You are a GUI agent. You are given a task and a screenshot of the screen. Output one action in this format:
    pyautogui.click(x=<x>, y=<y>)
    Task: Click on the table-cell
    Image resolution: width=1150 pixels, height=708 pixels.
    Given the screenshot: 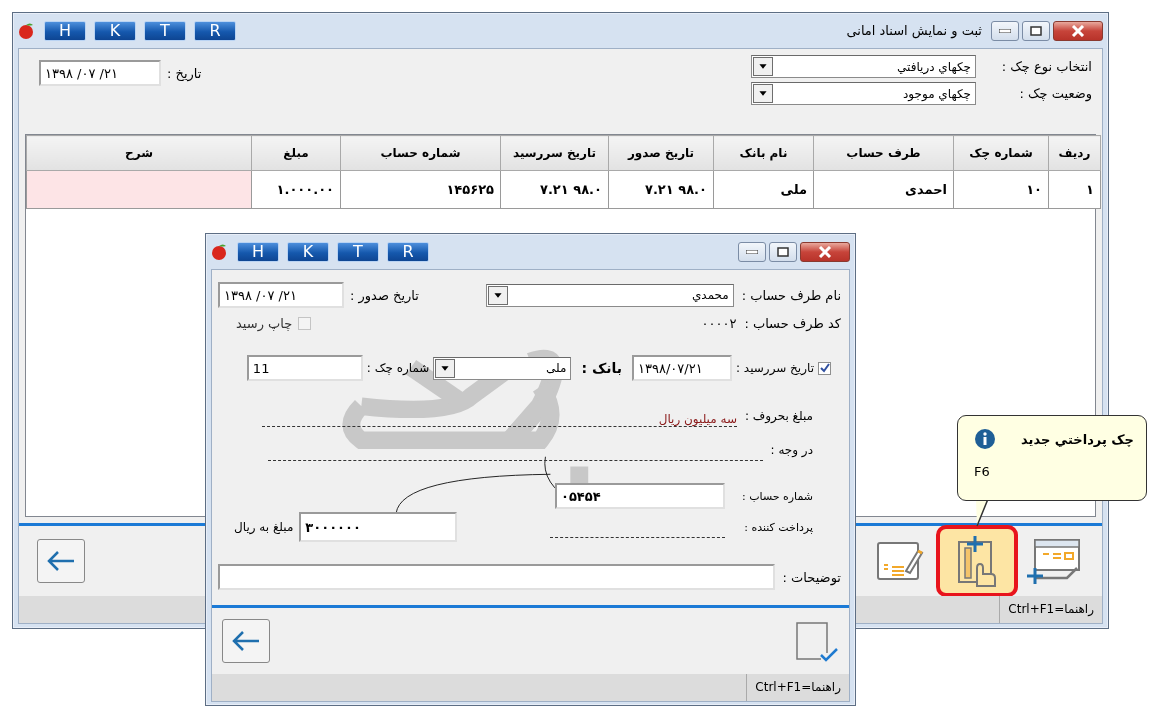 What is the action you would take?
    pyautogui.click(x=139, y=189)
    